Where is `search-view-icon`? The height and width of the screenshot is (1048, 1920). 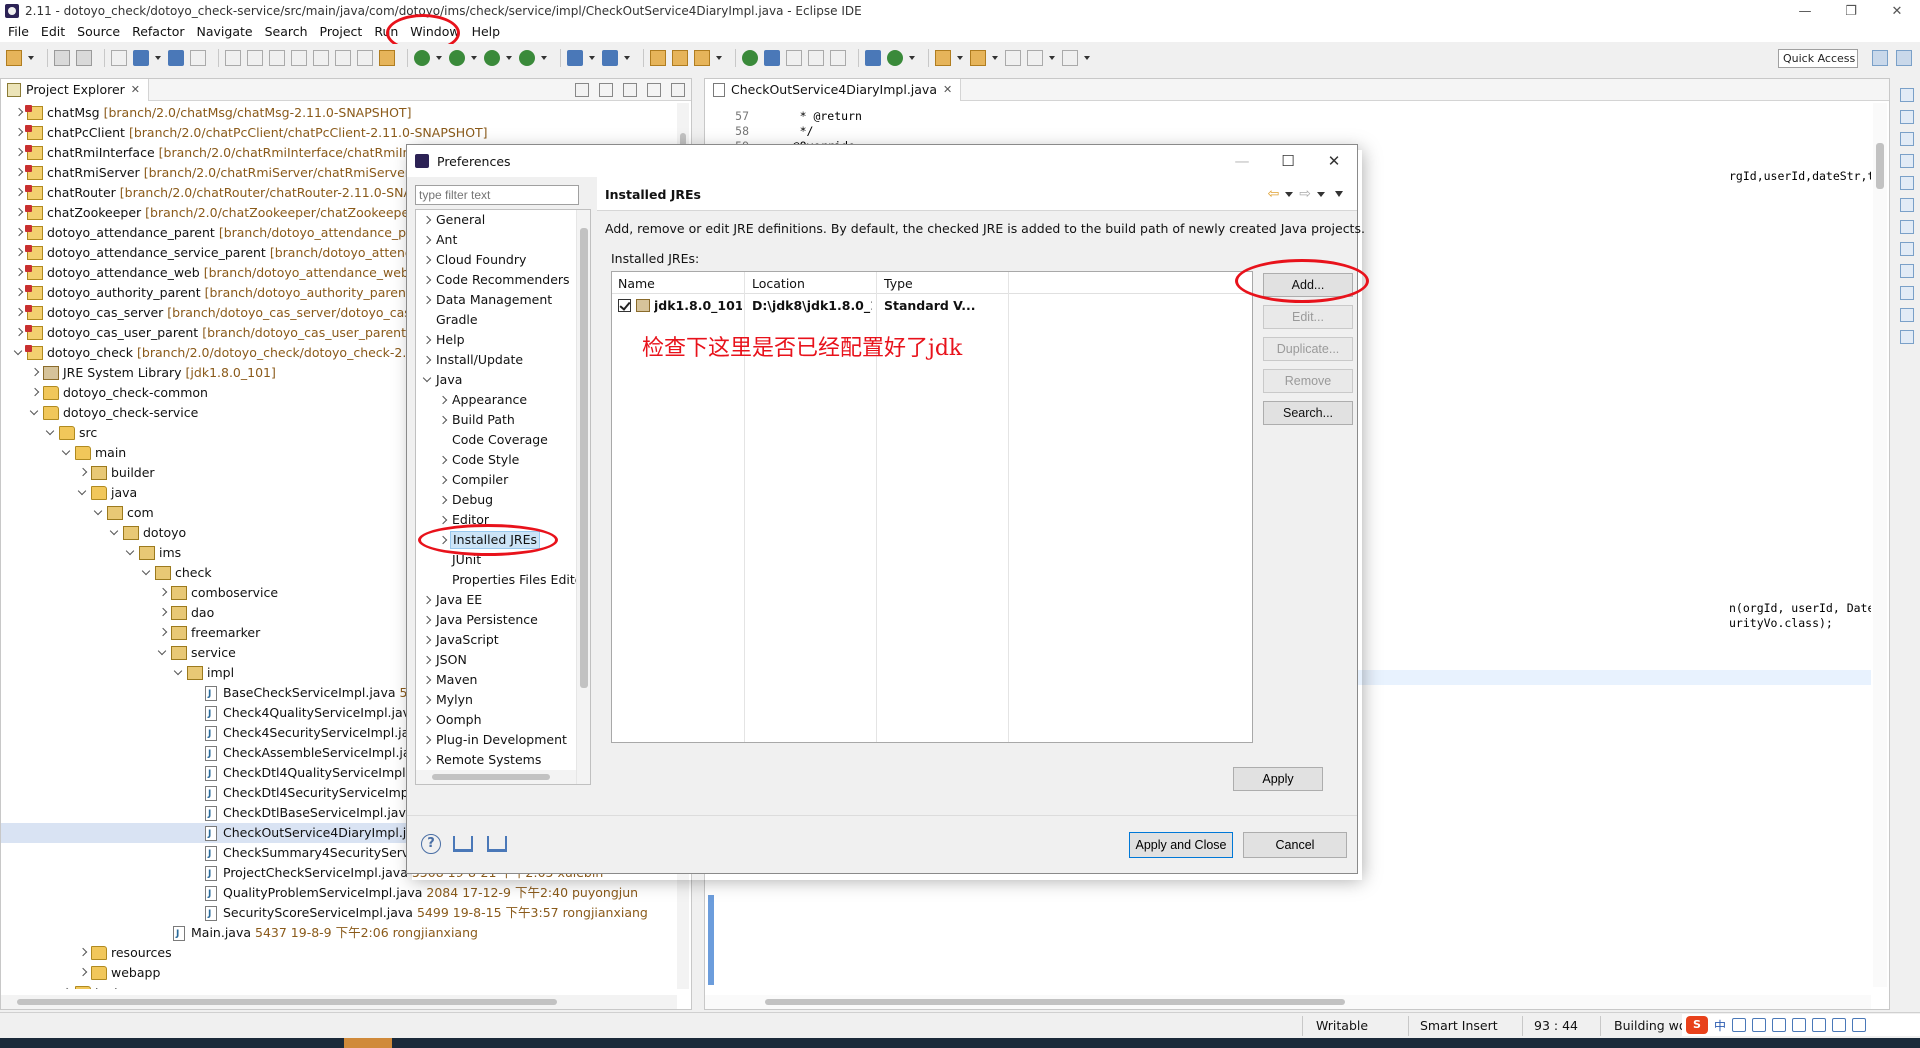
search-view-icon is located at coordinates (1907, 249).